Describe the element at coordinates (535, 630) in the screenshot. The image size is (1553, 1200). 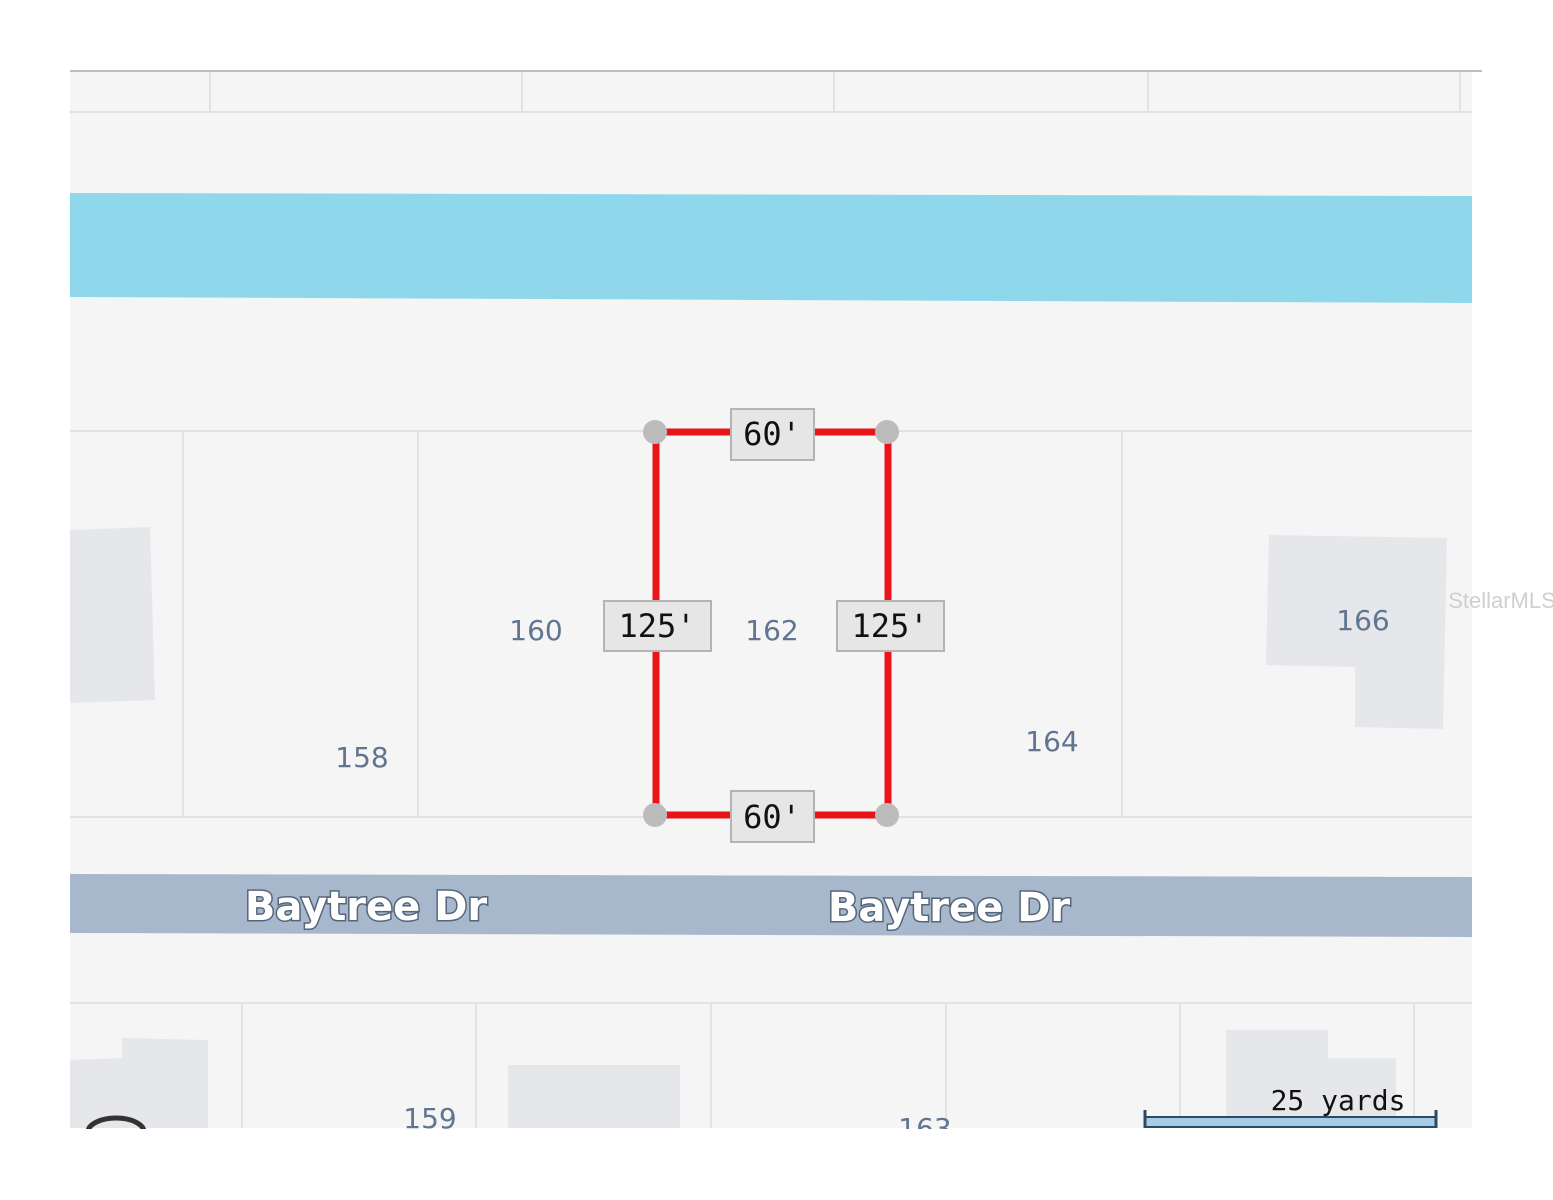
I see `lot-number: 160` at that location.